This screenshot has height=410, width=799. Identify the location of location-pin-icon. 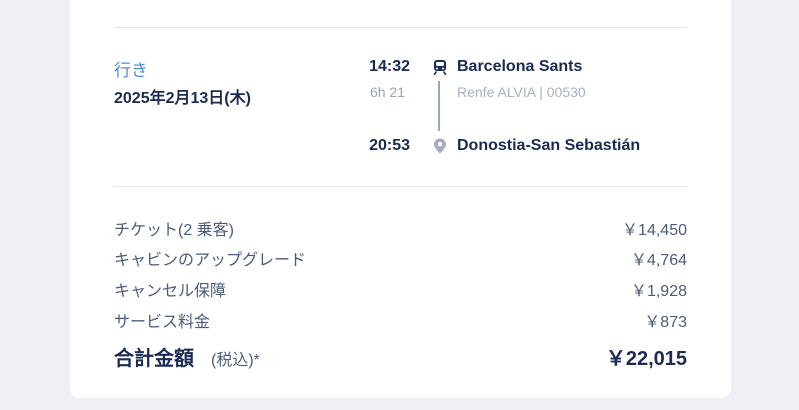
(440, 146).